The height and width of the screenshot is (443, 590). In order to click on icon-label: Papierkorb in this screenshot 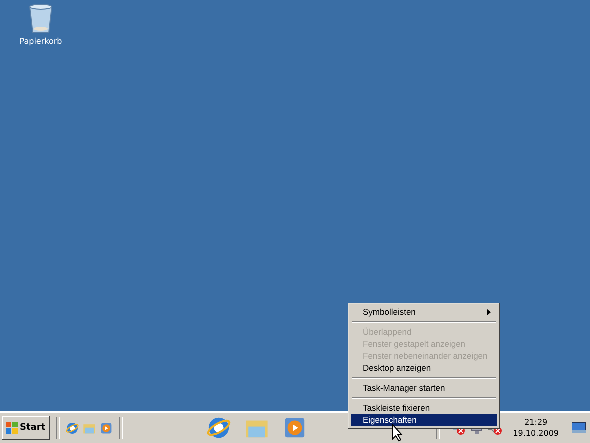, I will do `click(41, 41)`.